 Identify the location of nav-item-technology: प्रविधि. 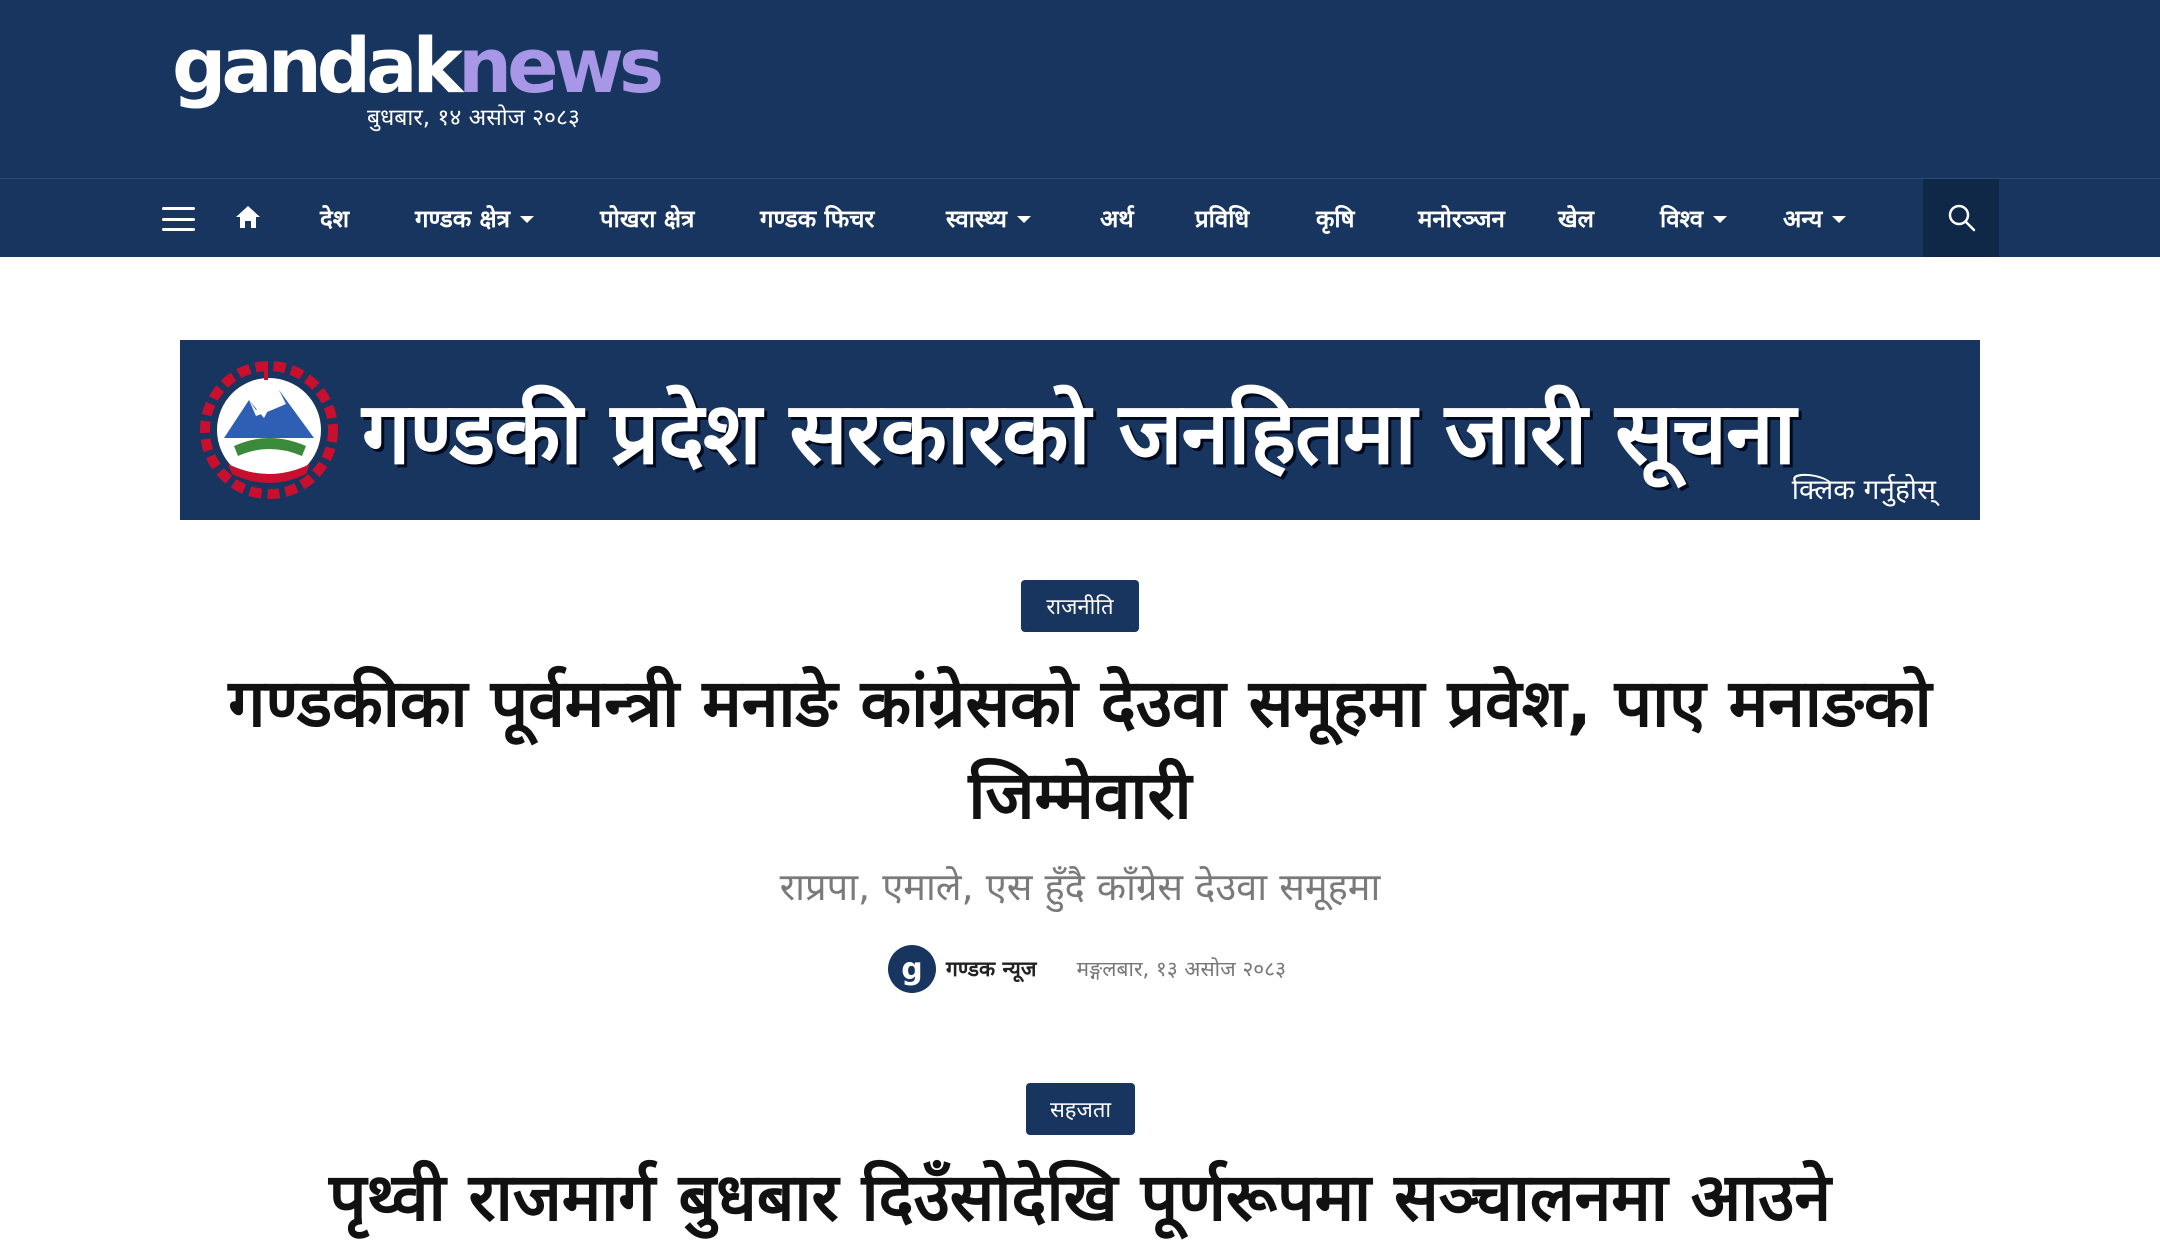
(1222, 218).